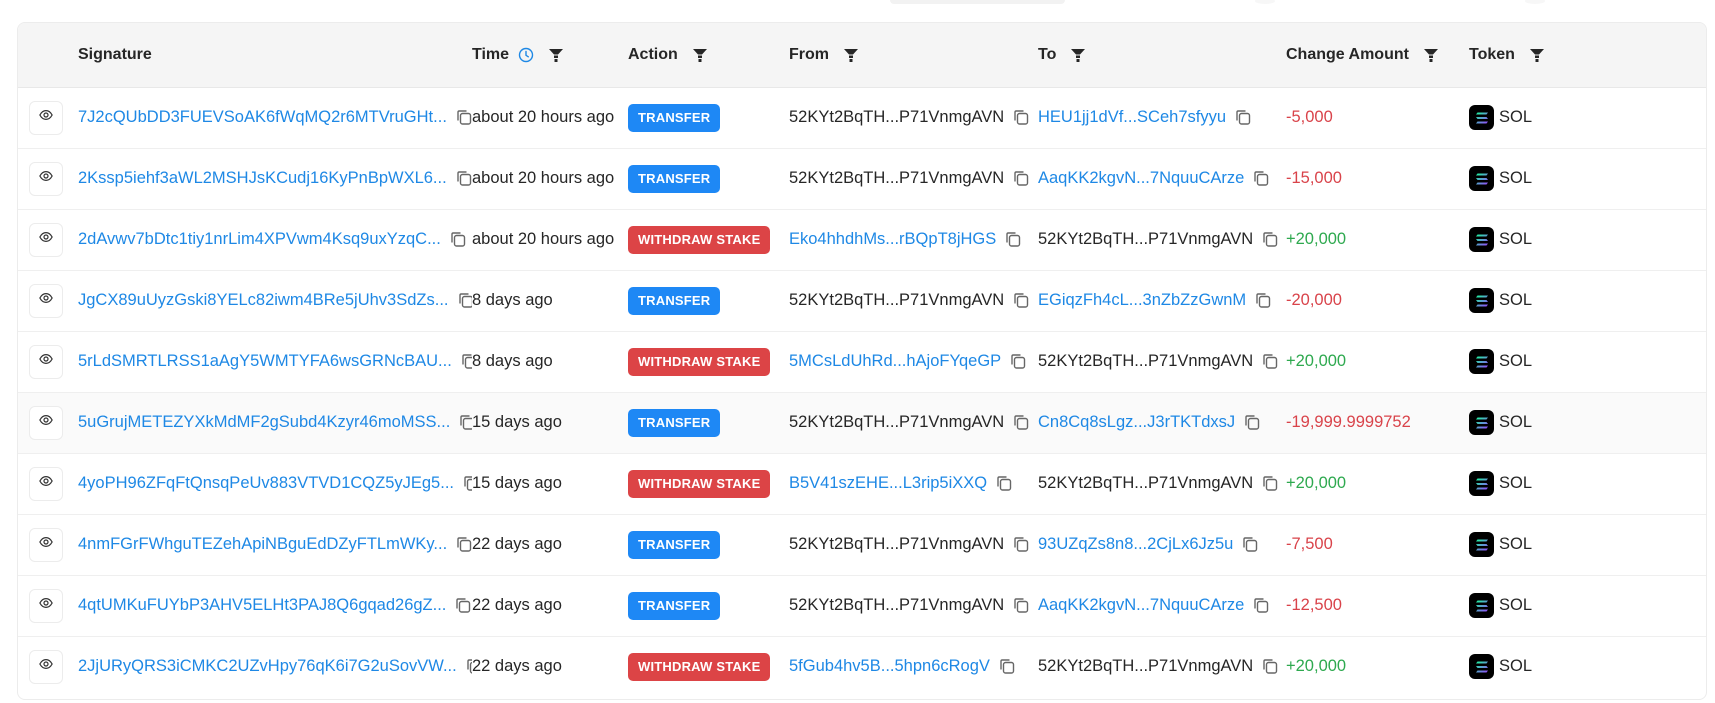 The height and width of the screenshot is (703, 1715). What do you see at coordinates (1377, 179) in the screenshot?
I see `cell-change-amount: -15,000` at bounding box center [1377, 179].